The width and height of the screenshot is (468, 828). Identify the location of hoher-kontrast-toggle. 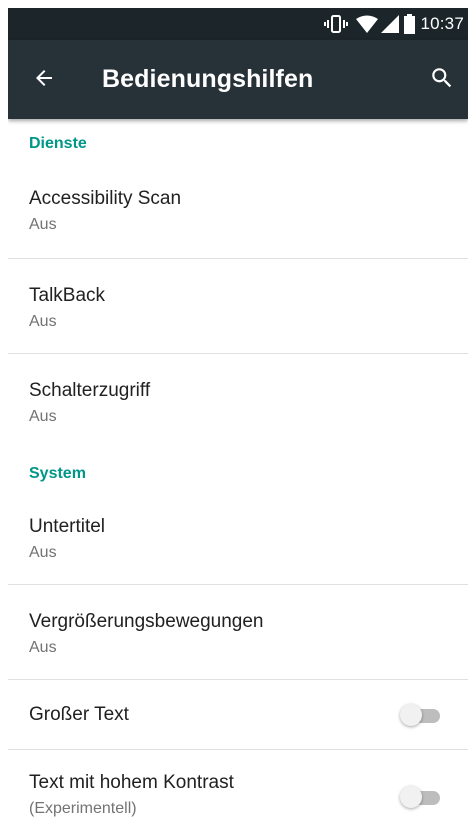
(420, 797).